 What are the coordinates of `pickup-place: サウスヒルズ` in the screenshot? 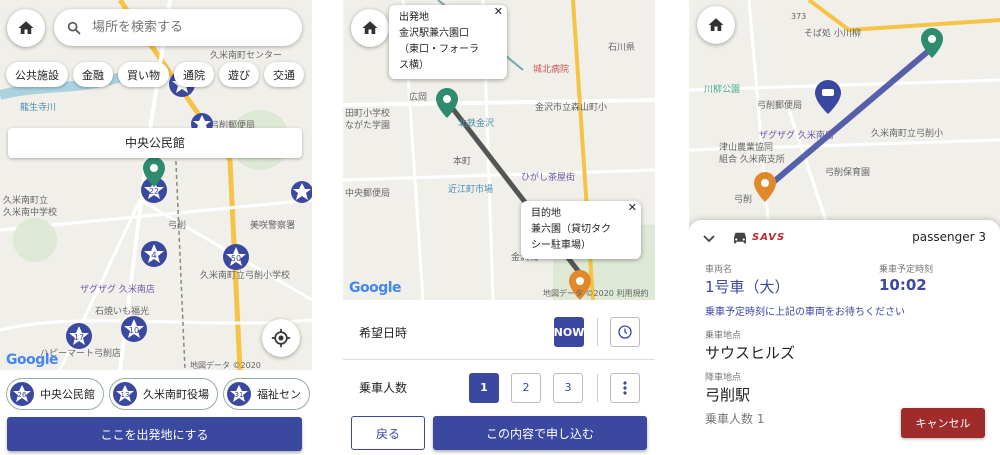 It's located at (750, 353).